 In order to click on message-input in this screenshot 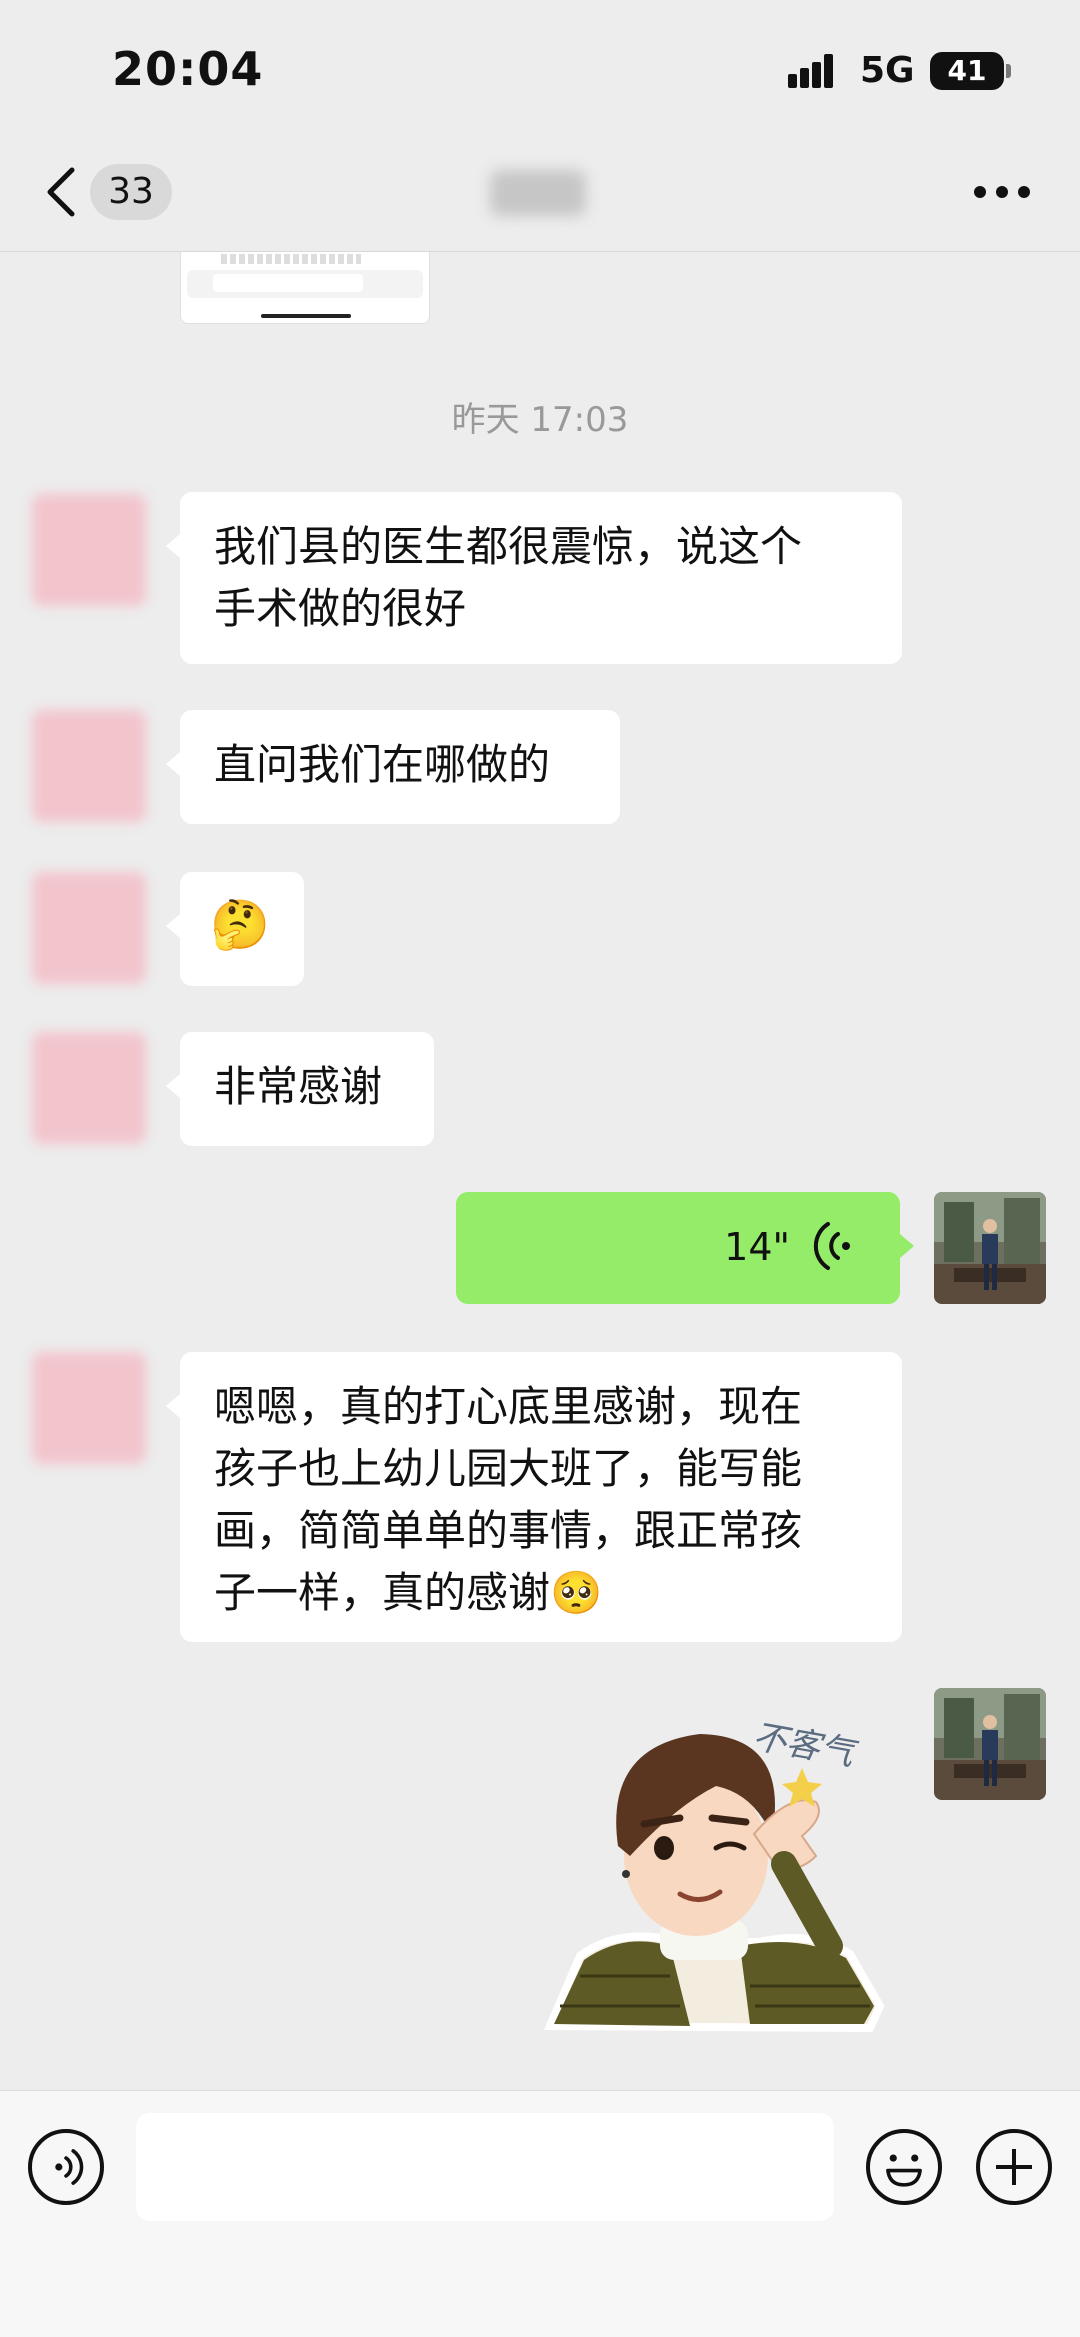, I will do `click(485, 2167)`.